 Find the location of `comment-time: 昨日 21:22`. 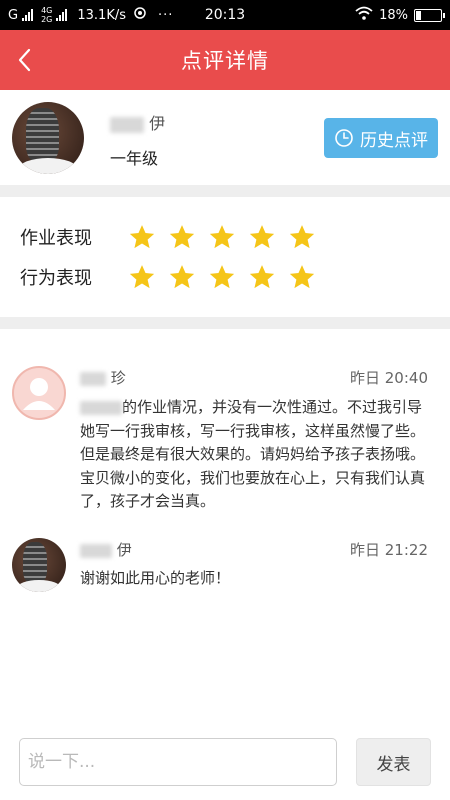

comment-time: 昨日 21:22 is located at coordinates (389, 550).